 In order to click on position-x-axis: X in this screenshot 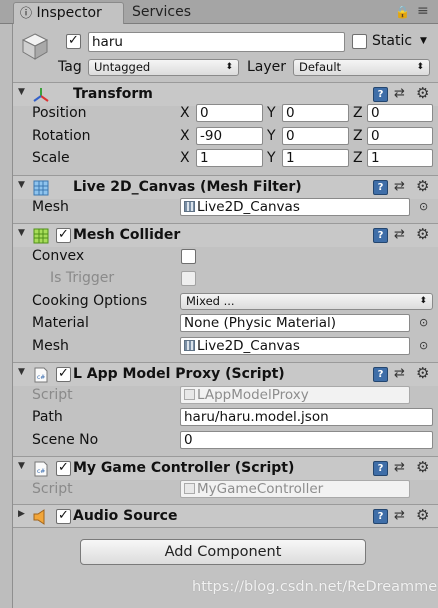, I will do `click(185, 113)`.